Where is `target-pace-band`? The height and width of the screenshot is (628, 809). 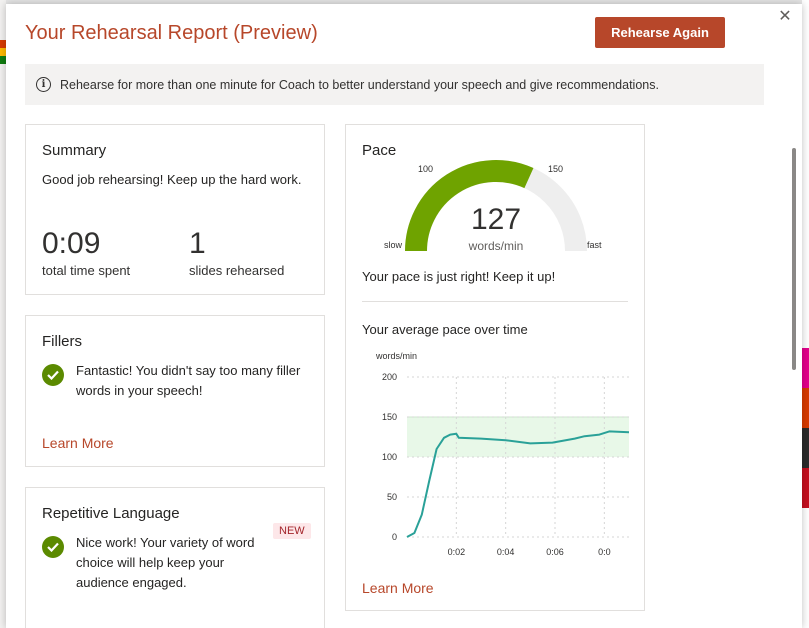
target-pace-band is located at coordinates (518, 437).